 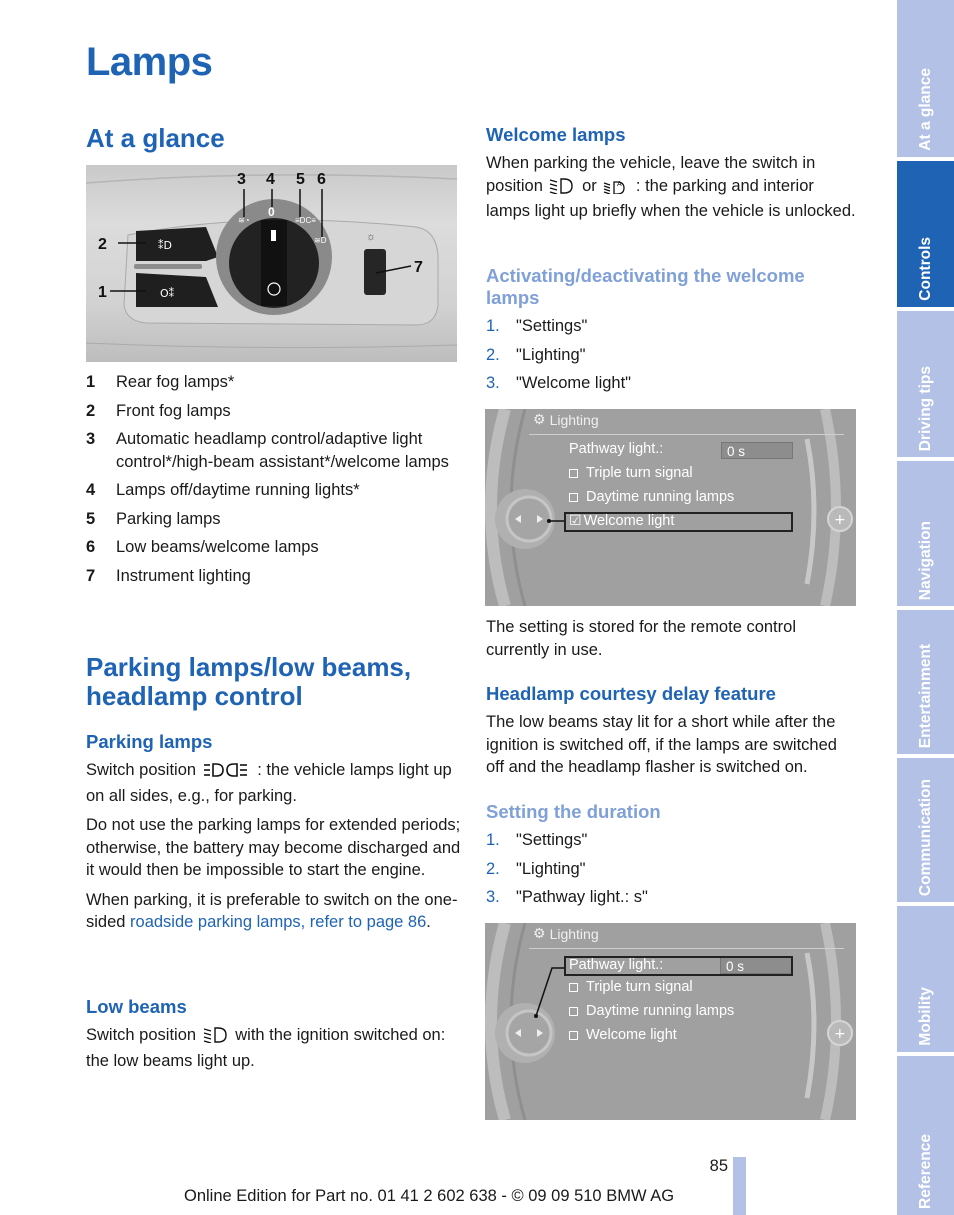 I want to click on legend-item: 5 Parking lamps, so click(x=153, y=518).